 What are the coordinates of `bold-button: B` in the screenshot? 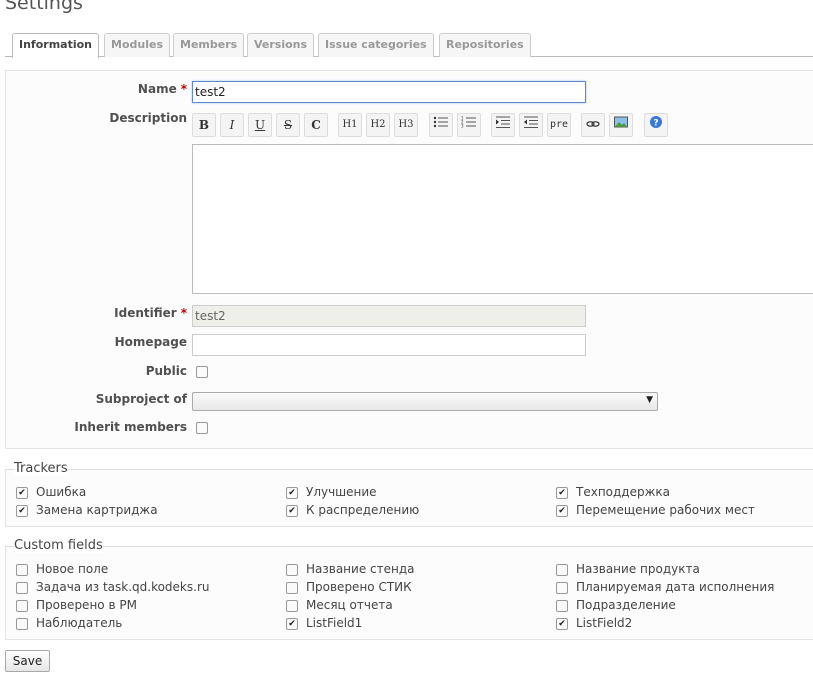 It's located at (204, 125).